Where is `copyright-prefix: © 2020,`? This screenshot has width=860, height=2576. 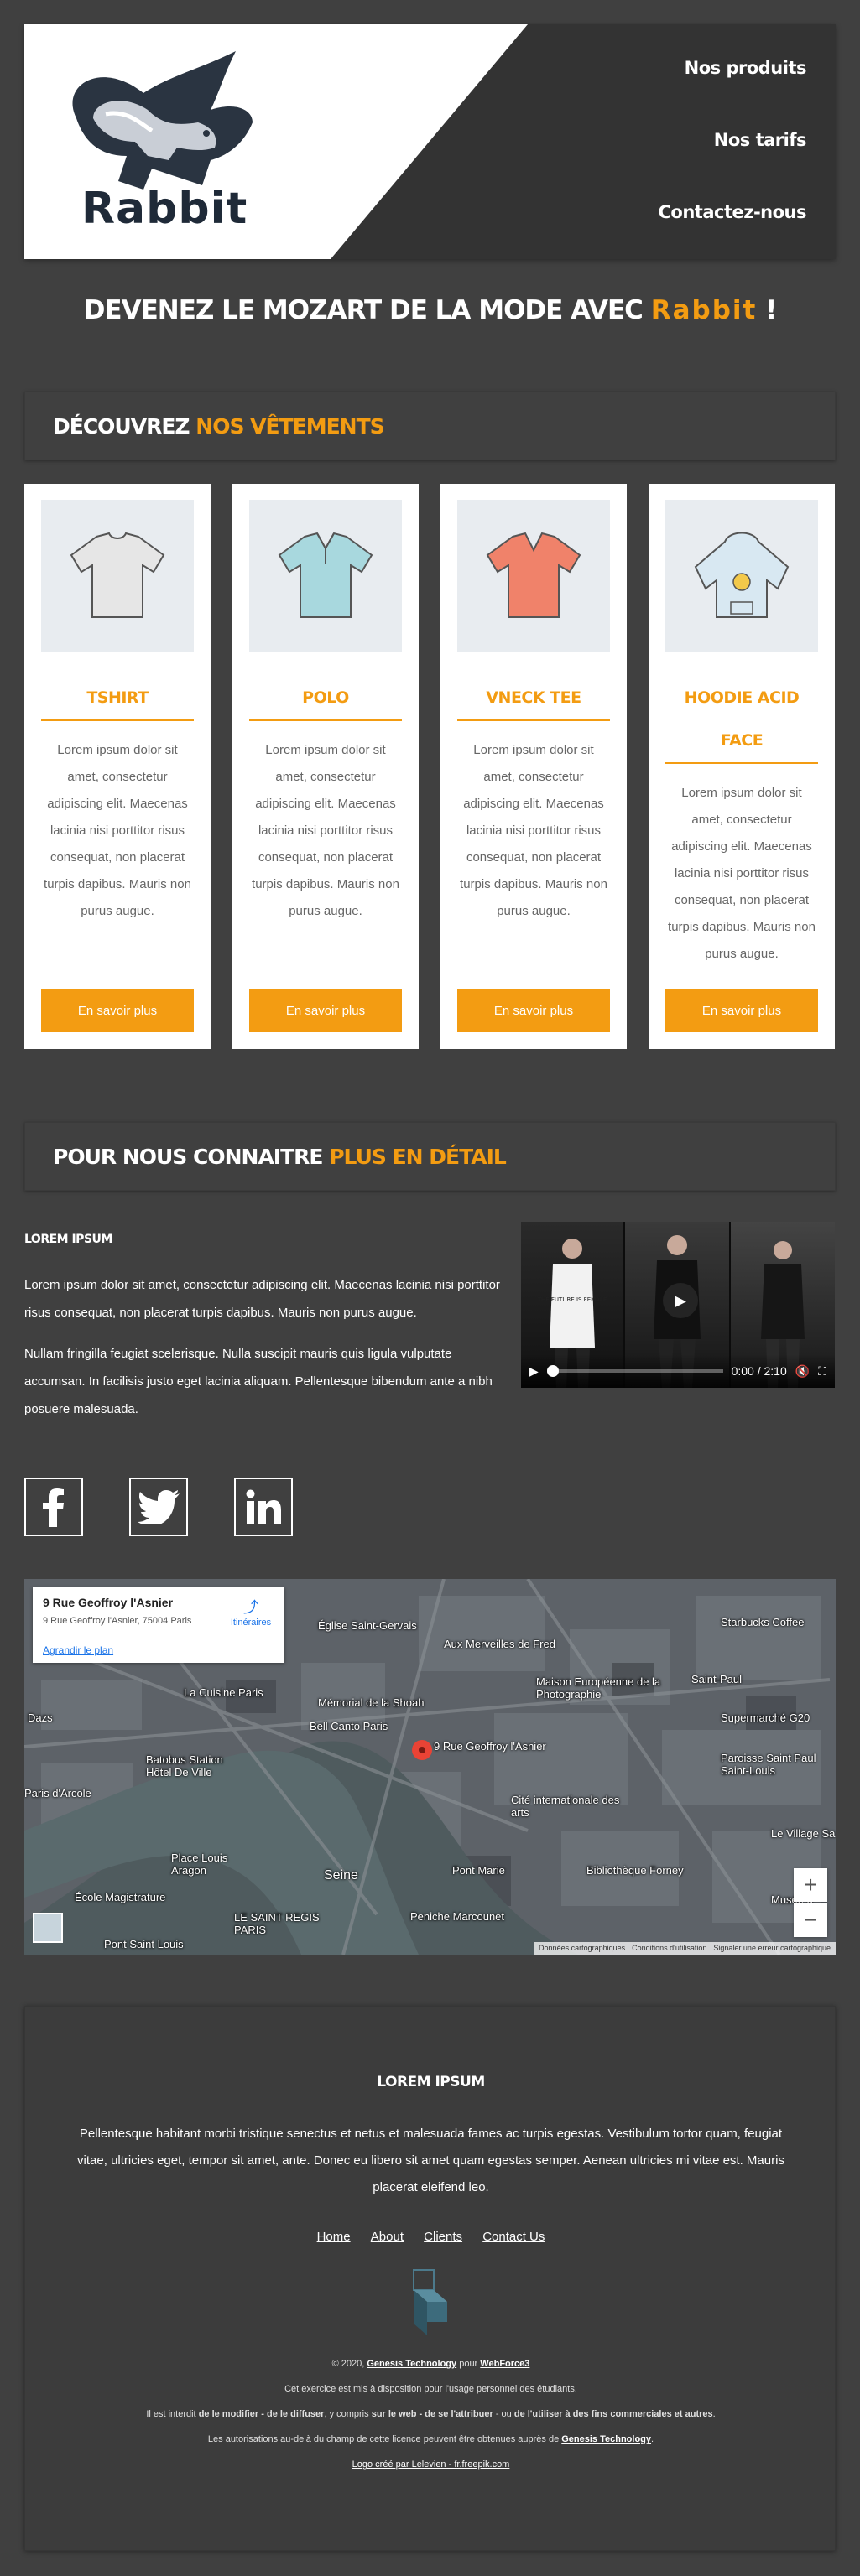
copyright-prefix: © 2020, is located at coordinates (348, 2364).